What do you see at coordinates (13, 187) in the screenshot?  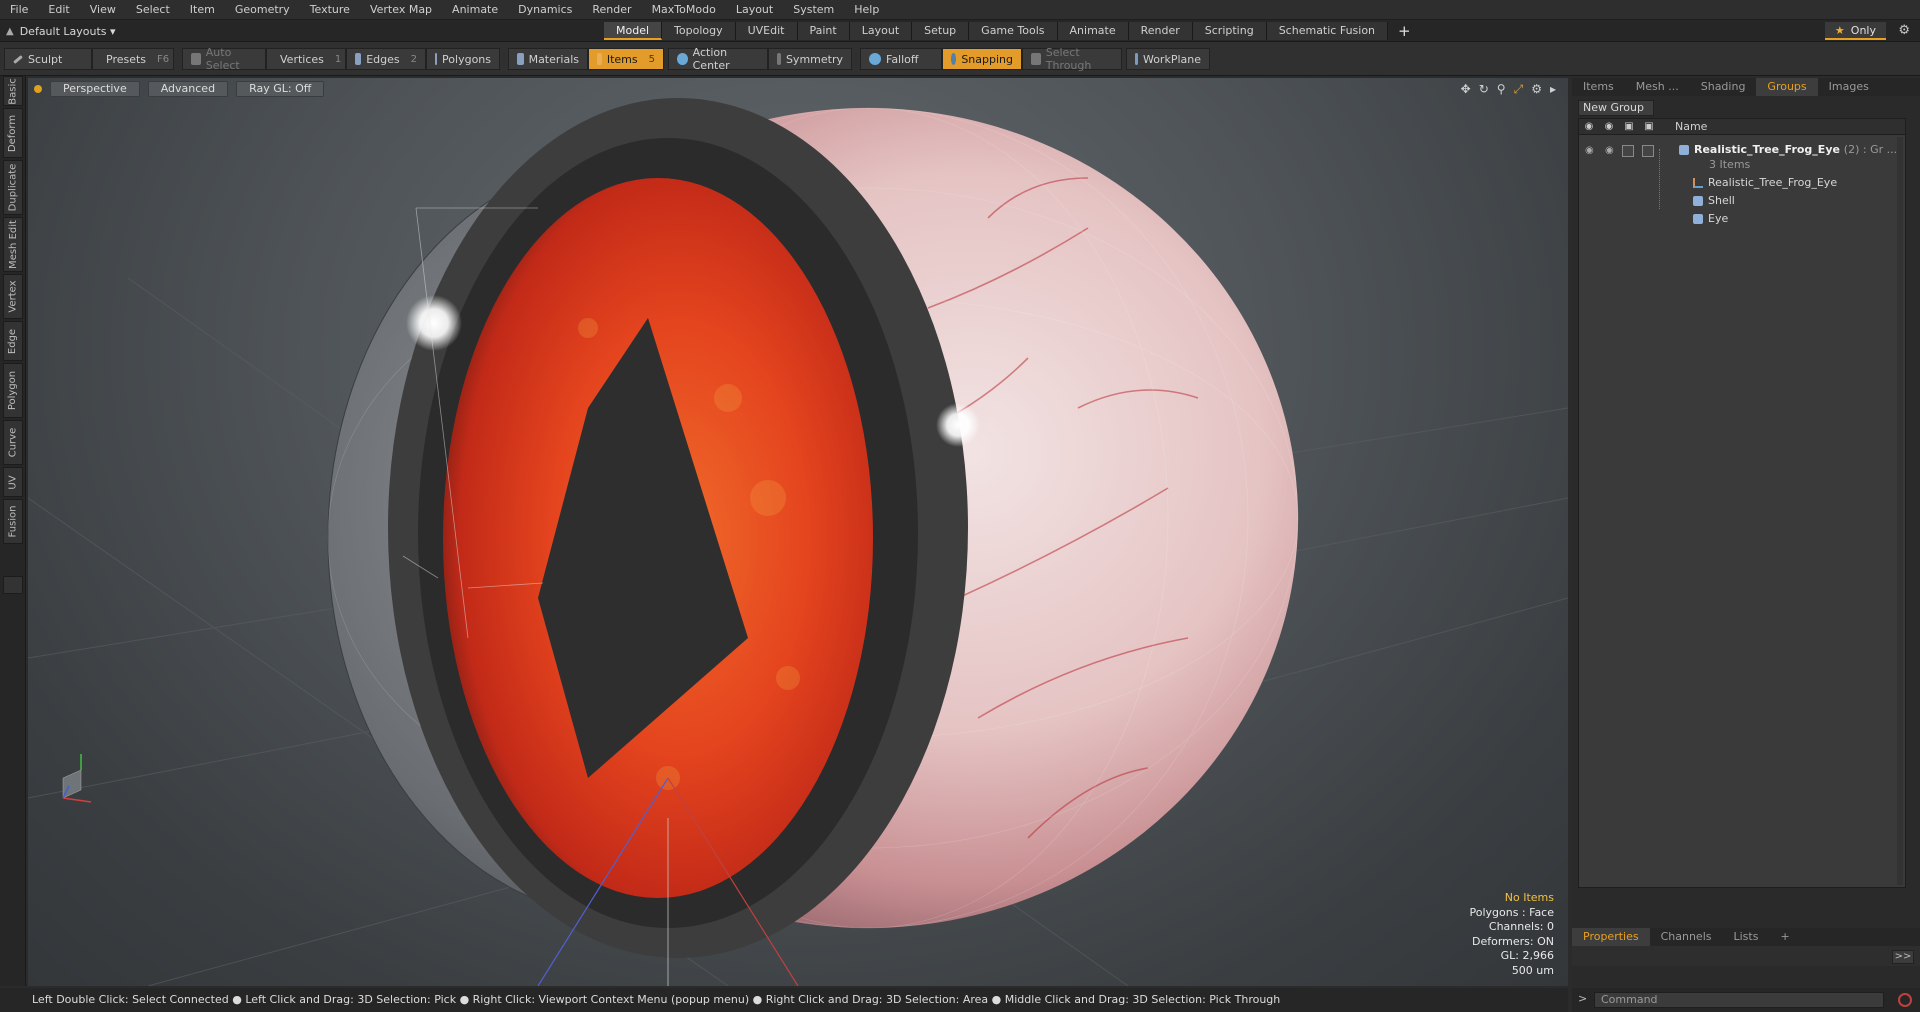 I see `side-tab-duplicate: Duplicate` at bounding box center [13, 187].